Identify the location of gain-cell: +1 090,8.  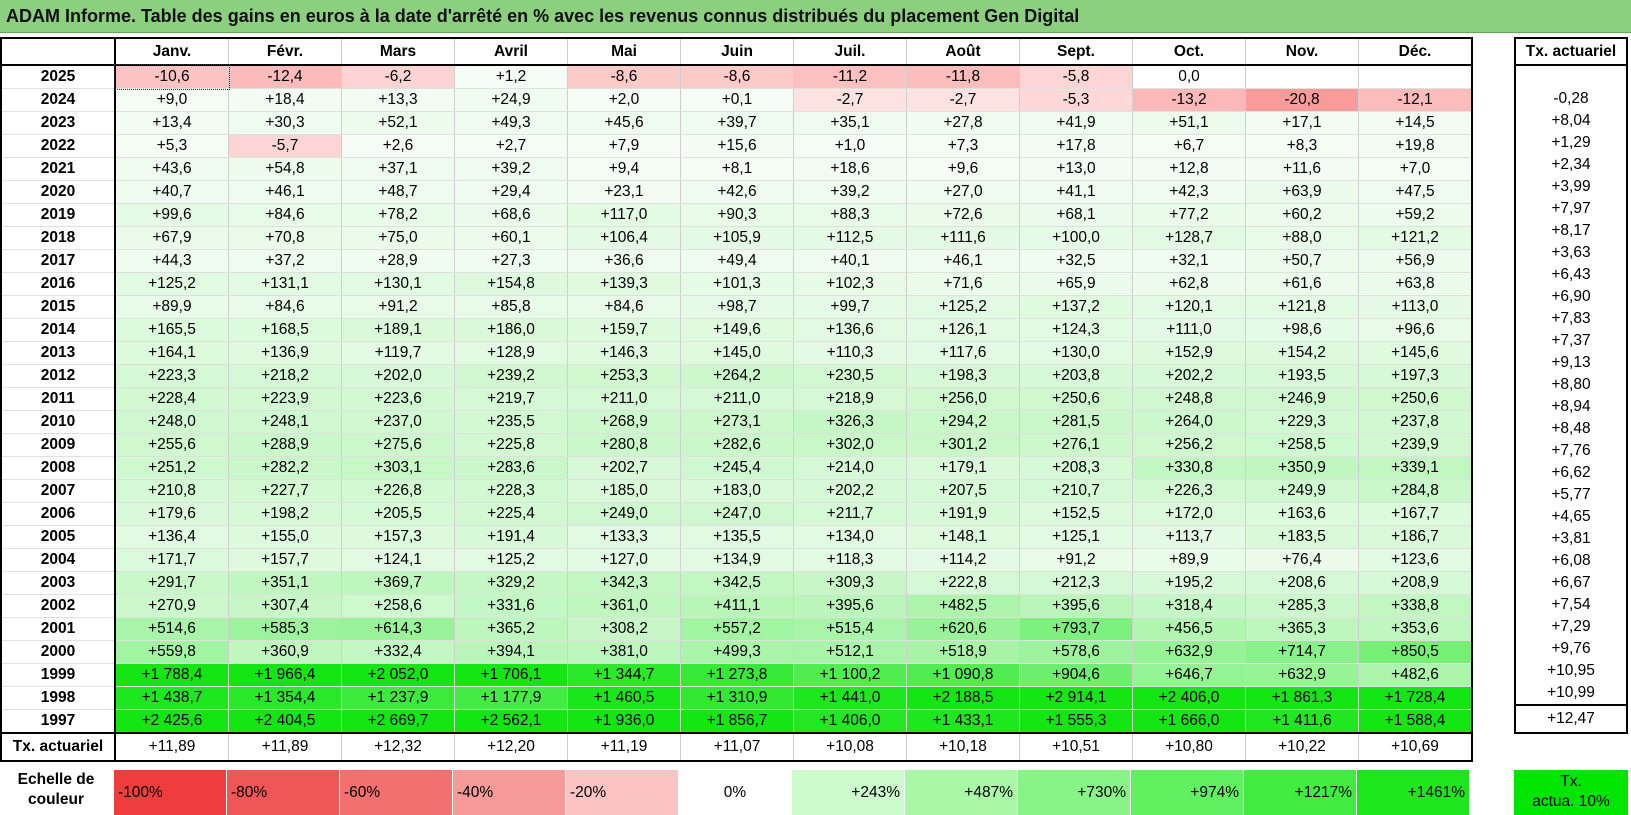
(963, 675).